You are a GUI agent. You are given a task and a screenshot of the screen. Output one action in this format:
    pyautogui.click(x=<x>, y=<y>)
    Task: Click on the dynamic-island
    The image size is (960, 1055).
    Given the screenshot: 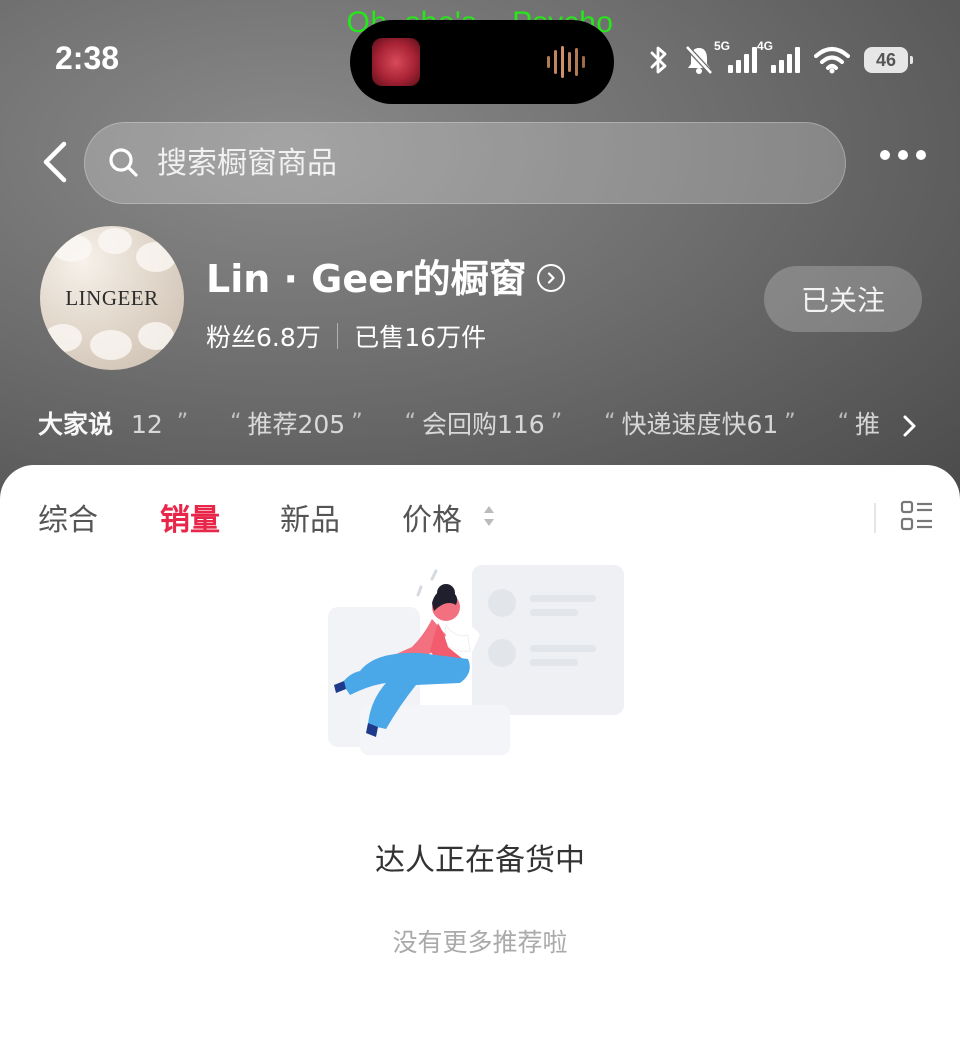 What is the action you would take?
    pyautogui.click(x=482, y=62)
    